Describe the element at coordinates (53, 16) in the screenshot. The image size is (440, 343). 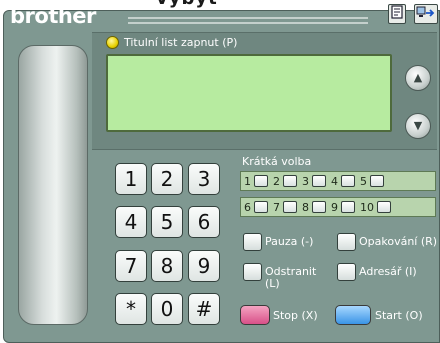
I see `brand-logo: brother` at that location.